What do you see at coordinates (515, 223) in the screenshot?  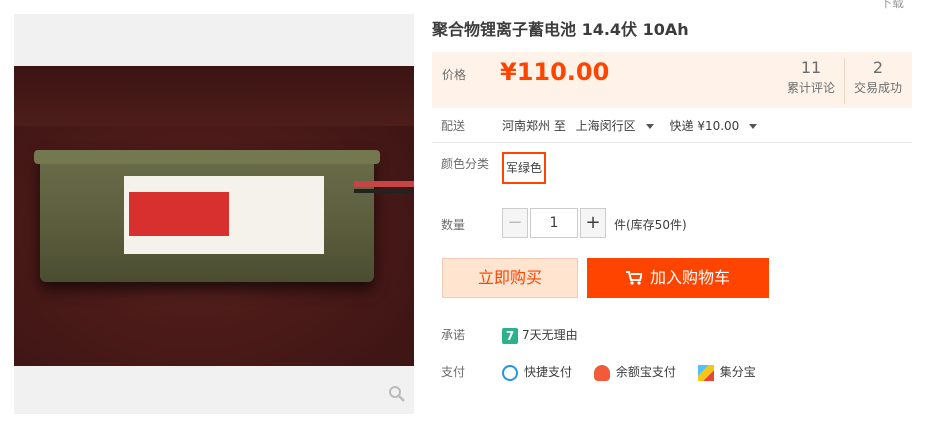 I see `quantity-decrease-button: −` at bounding box center [515, 223].